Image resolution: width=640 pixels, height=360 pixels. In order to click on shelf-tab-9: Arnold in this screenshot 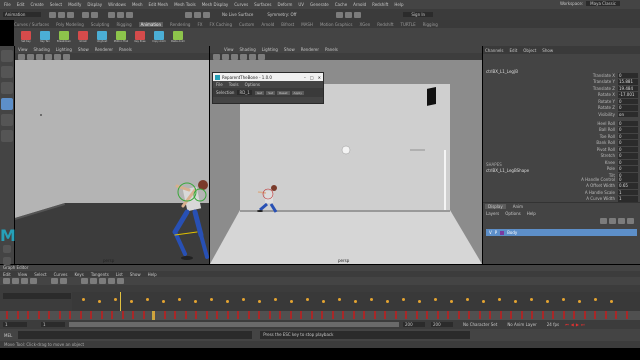, I will do `click(267, 24)`.